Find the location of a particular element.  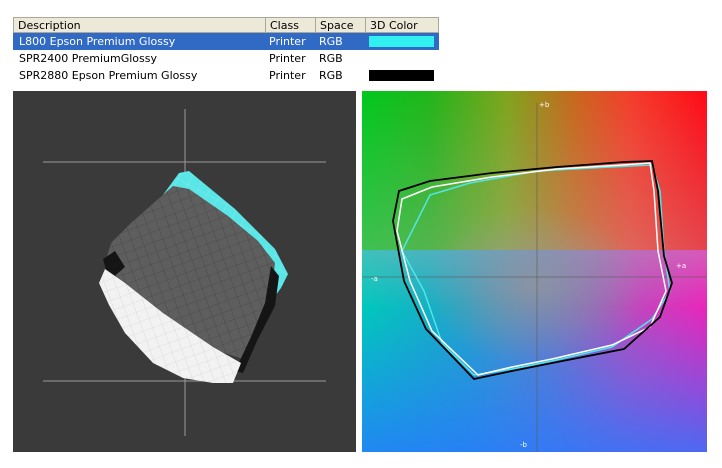

table-row: L800 Epson Premium Glossy Printer RGB is located at coordinates (226, 41).